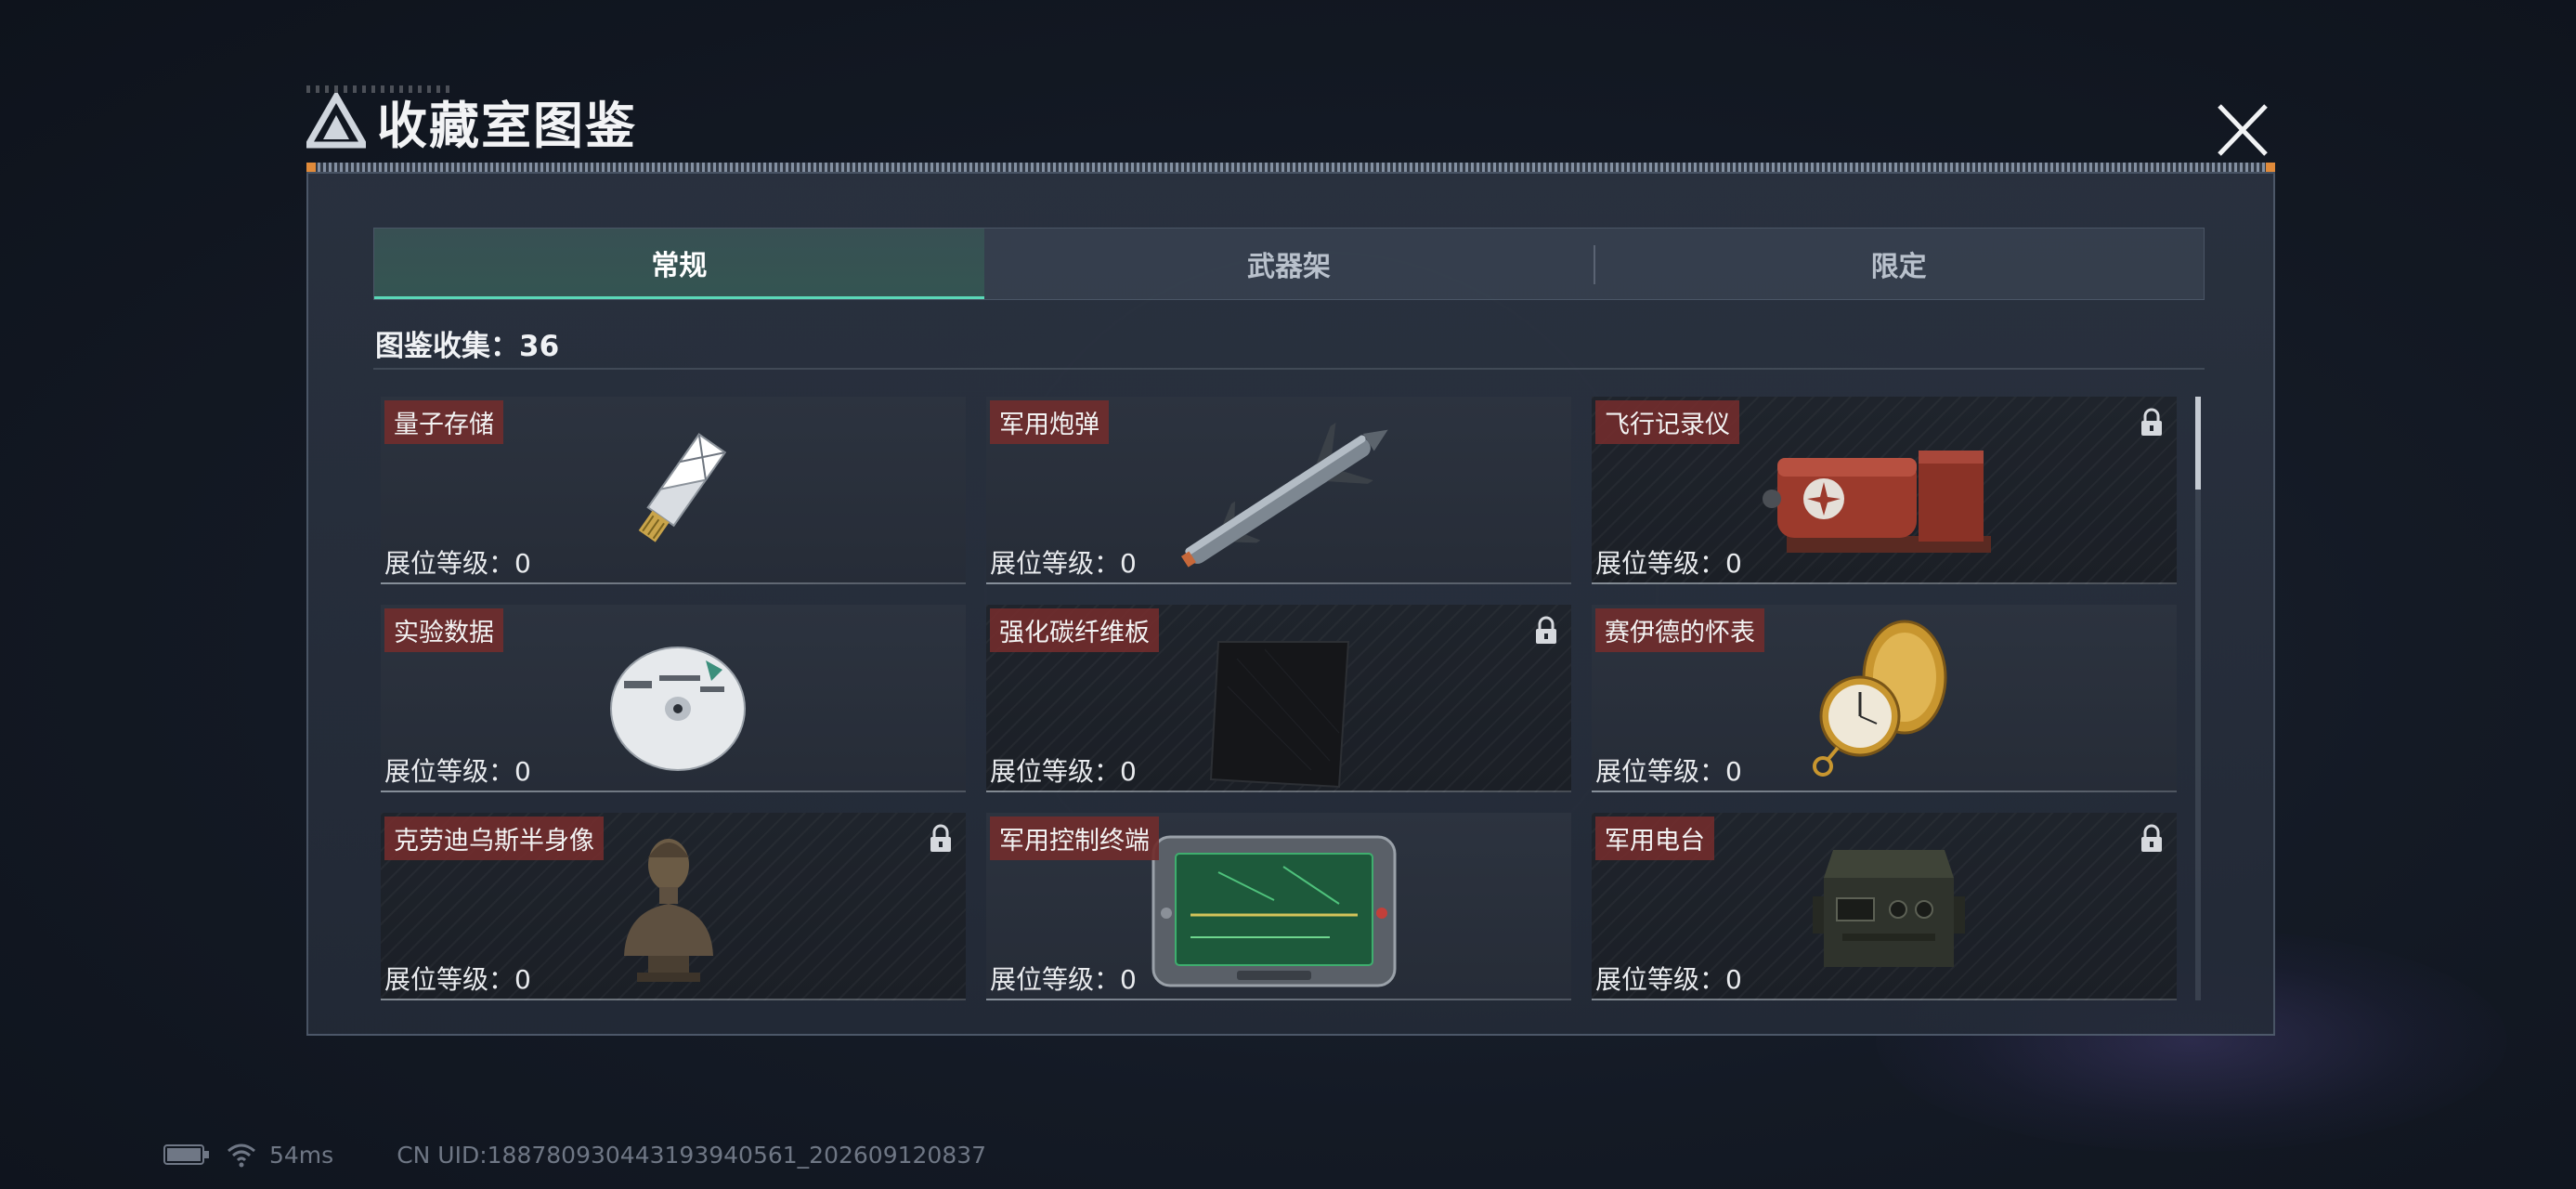 The width and height of the screenshot is (2576, 1189). Describe the element at coordinates (1877, 502) in the screenshot. I see `flight-recorder-icon` at that location.